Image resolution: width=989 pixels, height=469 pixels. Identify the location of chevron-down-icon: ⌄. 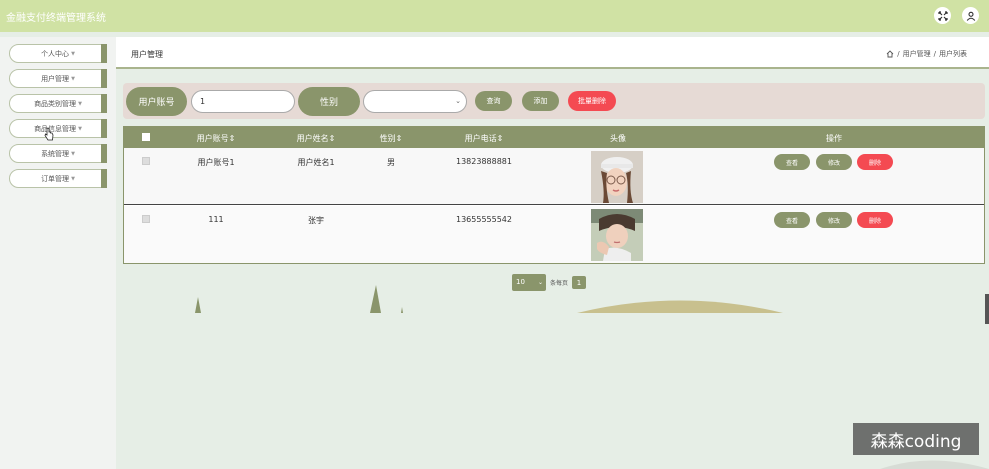
(458, 101).